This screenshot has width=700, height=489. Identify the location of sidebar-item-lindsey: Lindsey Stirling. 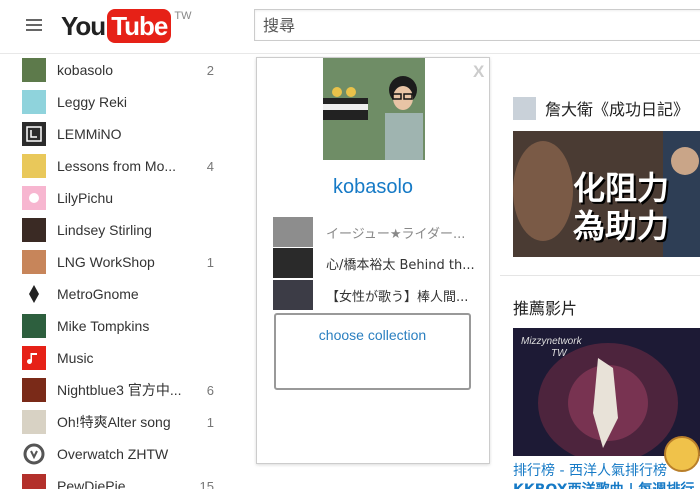
(117, 230).